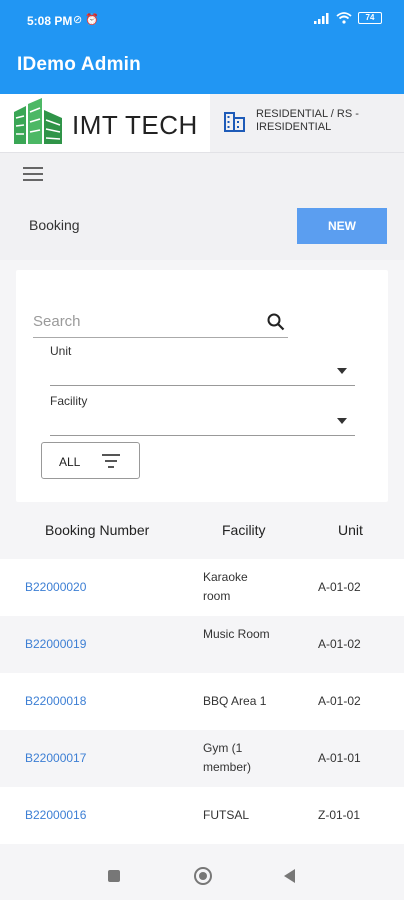 This screenshot has height=900, width=404. Describe the element at coordinates (225, 586) in the screenshot. I see `facility-cell: Karaoke room` at that location.